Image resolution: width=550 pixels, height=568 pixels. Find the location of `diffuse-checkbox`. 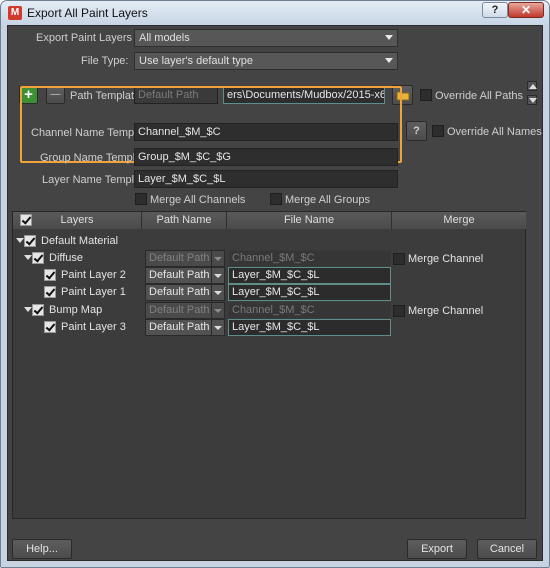

diffuse-checkbox is located at coordinates (38, 258).